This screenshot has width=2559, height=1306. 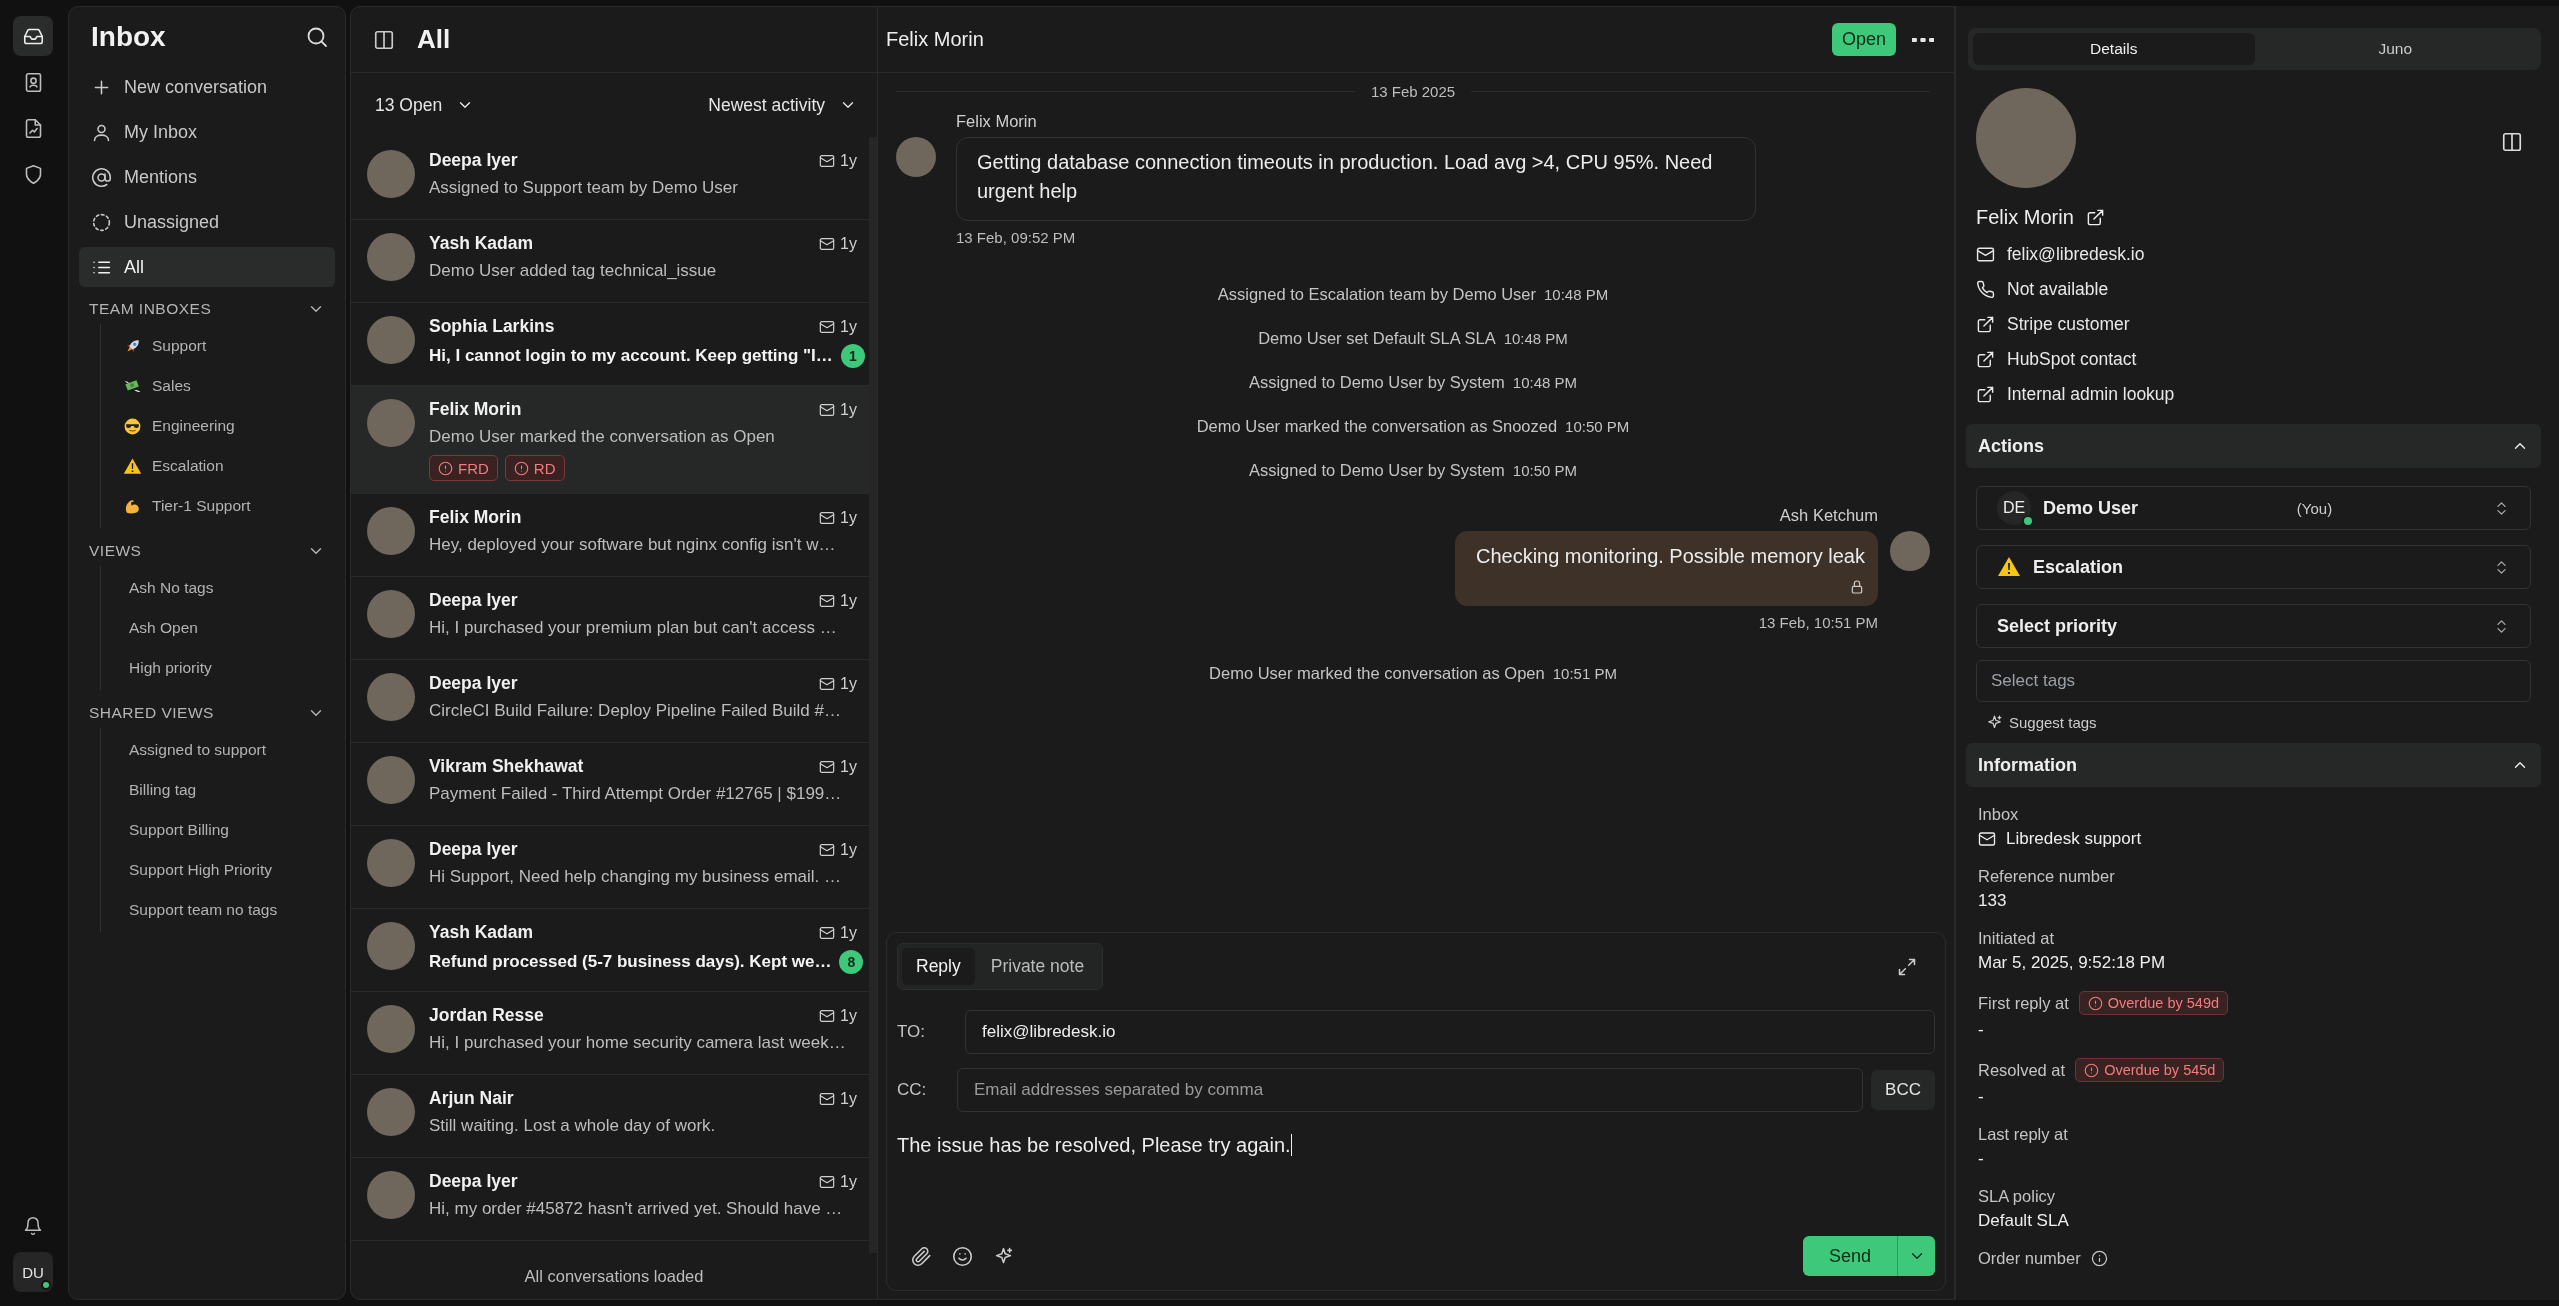 I want to click on search-button, so click(x=317, y=37).